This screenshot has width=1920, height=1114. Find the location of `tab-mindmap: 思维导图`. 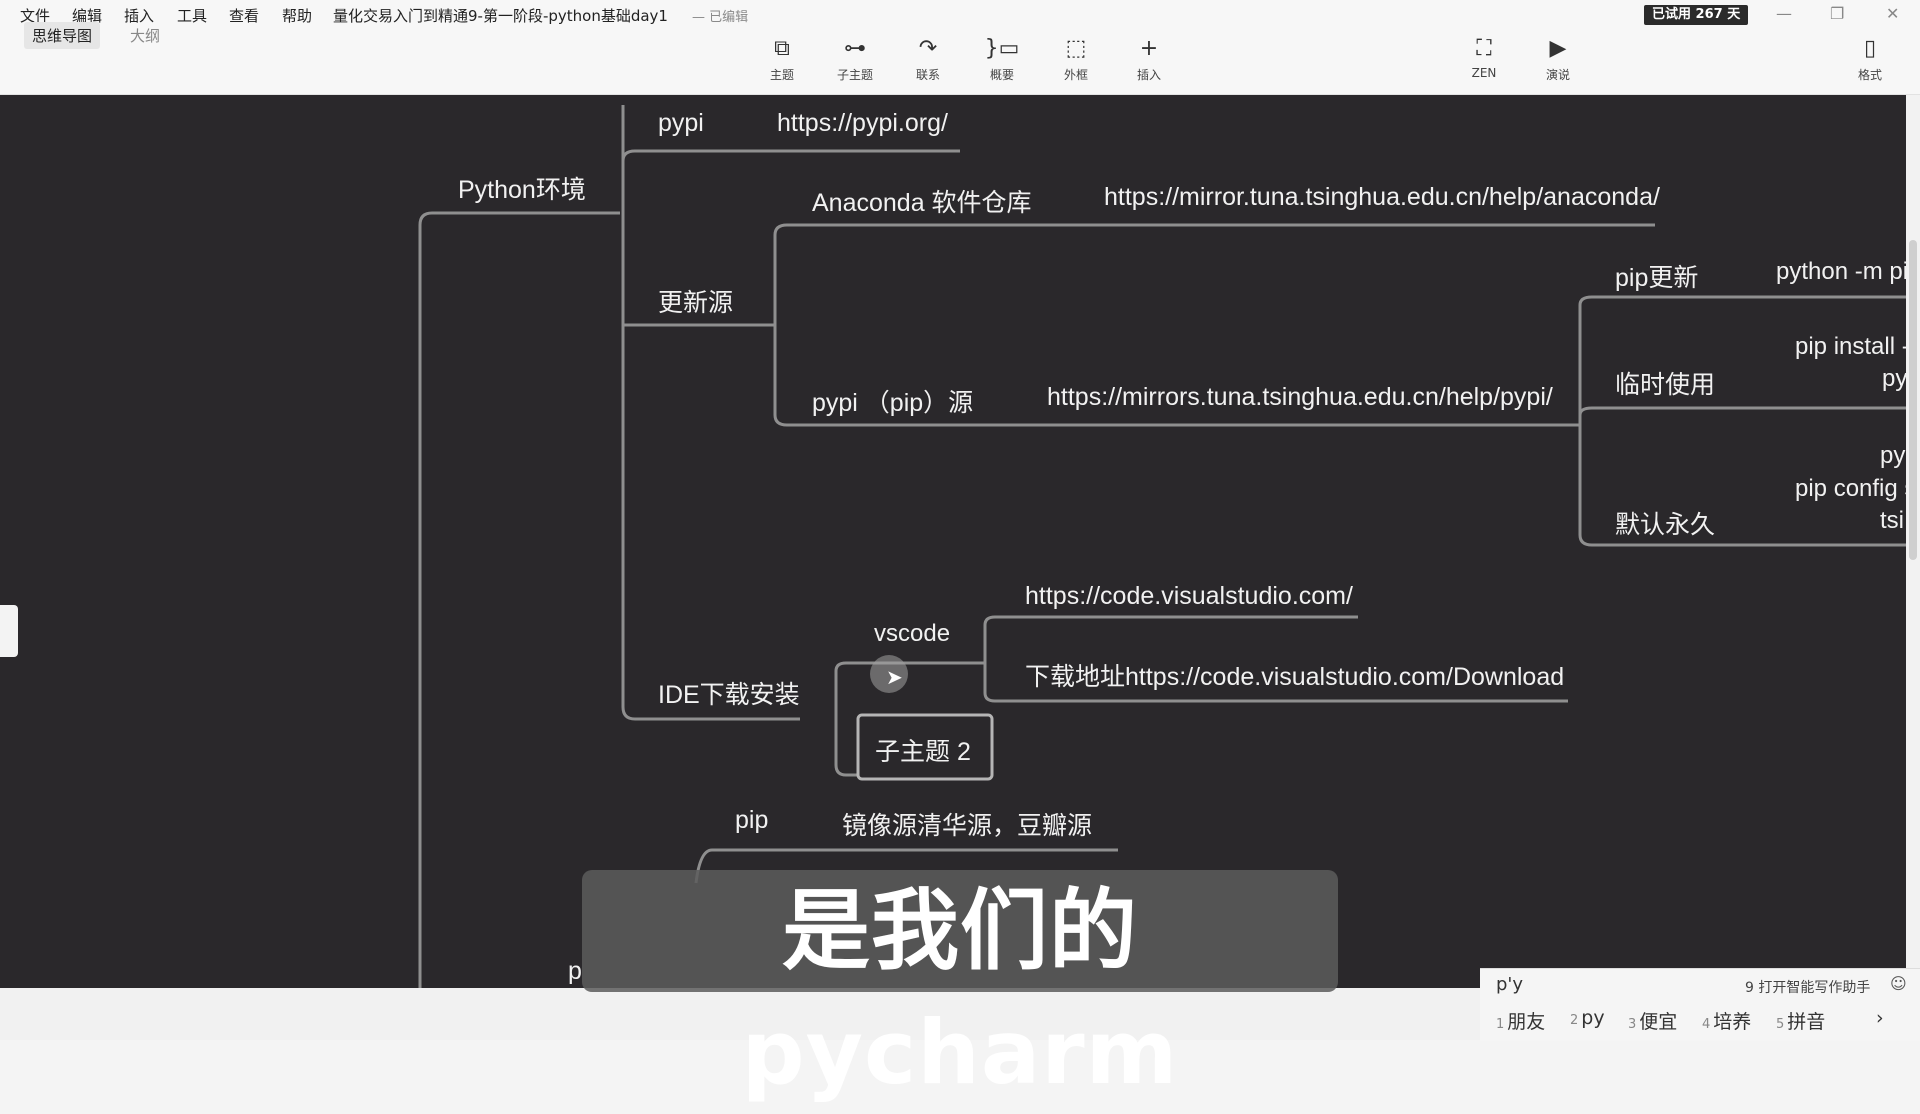

tab-mindmap: 思维导图 is located at coordinates (62, 35).